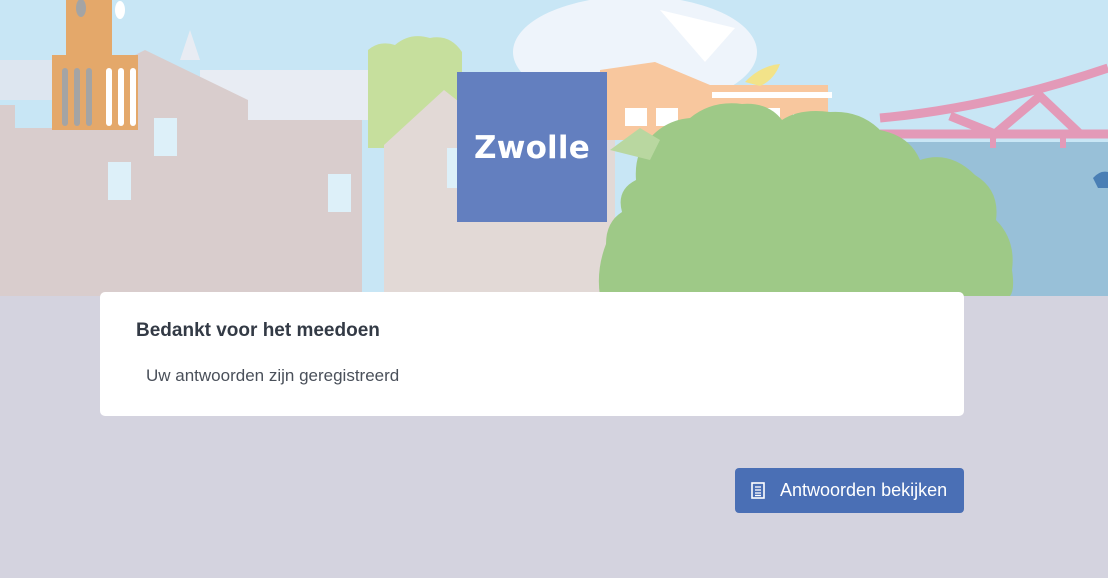 Image resolution: width=1108 pixels, height=578 pixels. Describe the element at coordinates (258, 330) in the screenshot. I see `card-title: Bedankt voor het meedoen` at that location.